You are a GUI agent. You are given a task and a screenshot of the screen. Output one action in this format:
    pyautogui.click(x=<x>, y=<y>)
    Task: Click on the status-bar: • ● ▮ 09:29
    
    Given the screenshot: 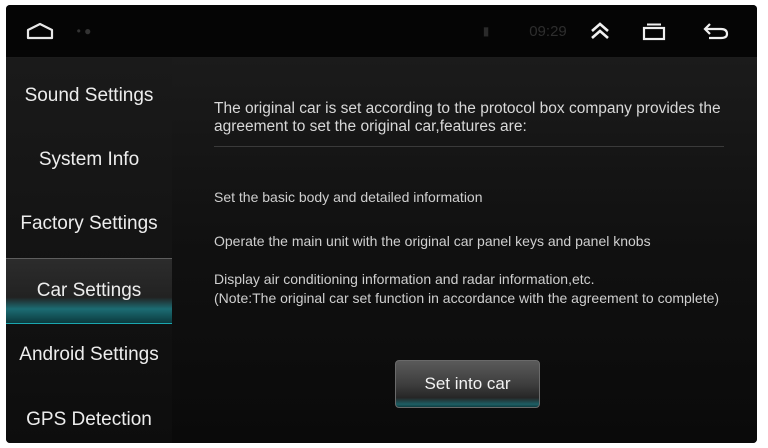 What is the action you would take?
    pyautogui.click(x=381, y=31)
    